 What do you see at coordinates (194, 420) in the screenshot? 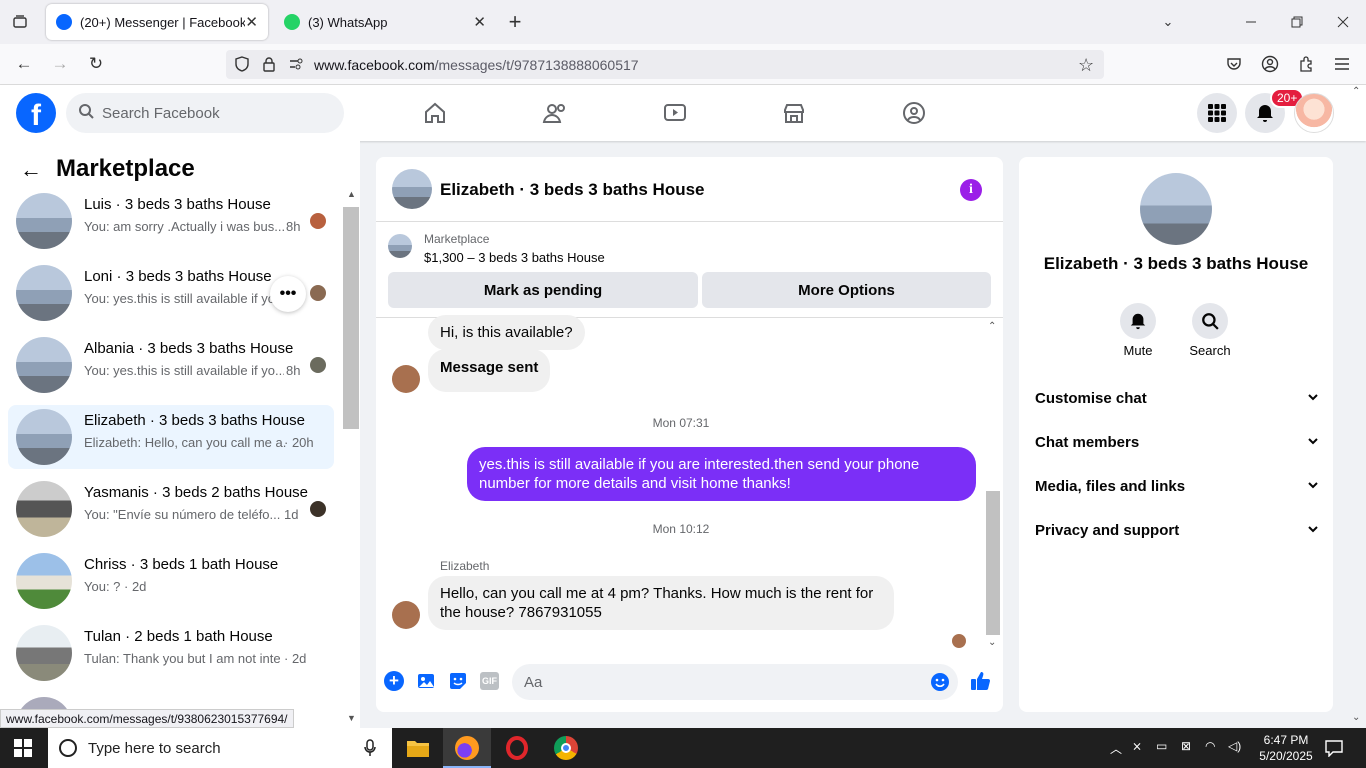
I see `conversation-name: Elizabeth · 3 beds 3 baths House` at bounding box center [194, 420].